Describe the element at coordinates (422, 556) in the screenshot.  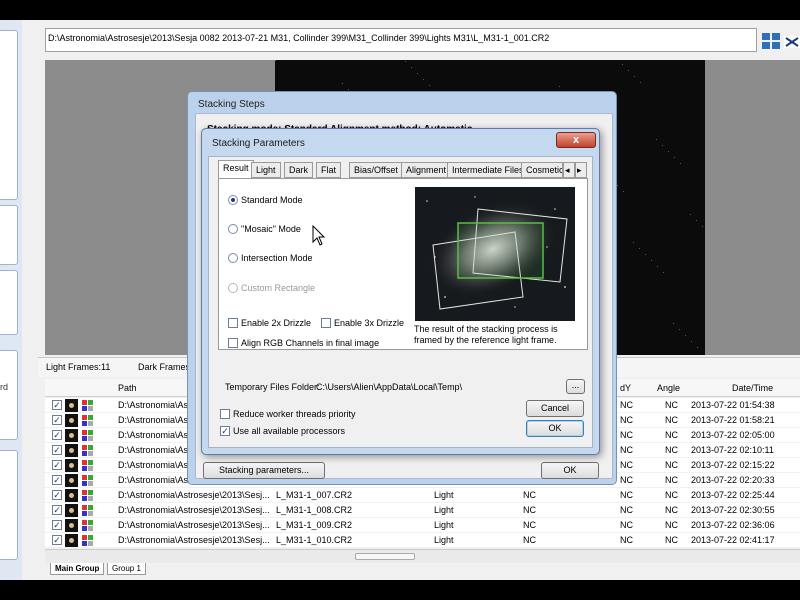
I see `horizontal-scrollbar` at that location.